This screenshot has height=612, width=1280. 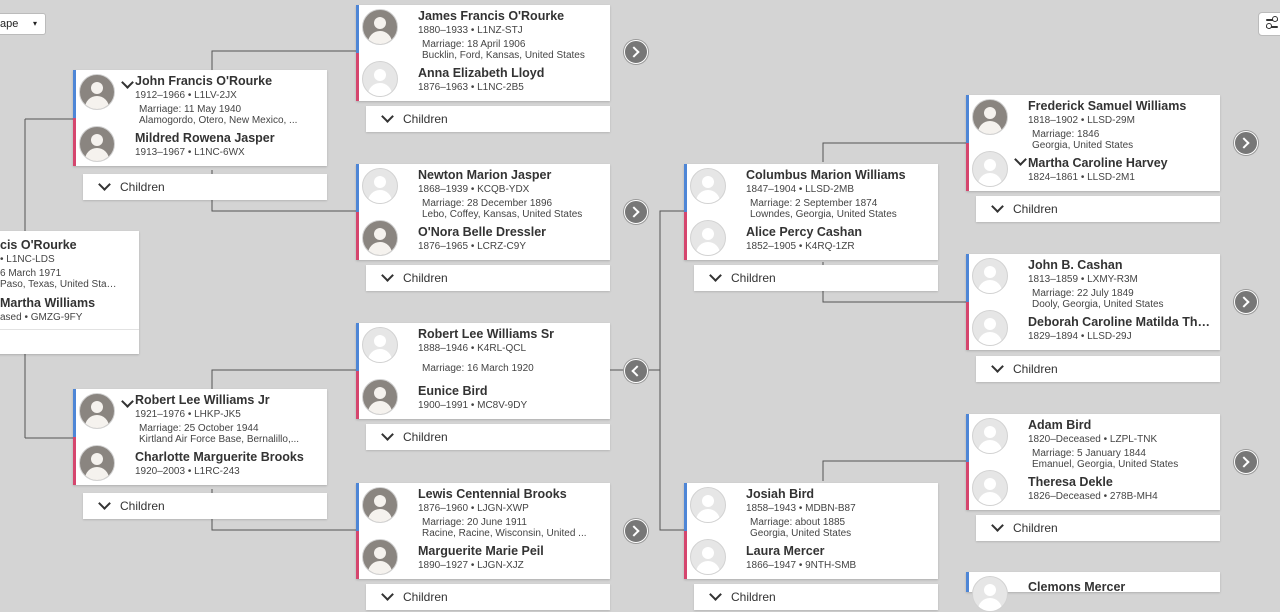 I want to click on husband-name: Robert Lee Williams Sr, so click(x=511, y=334).